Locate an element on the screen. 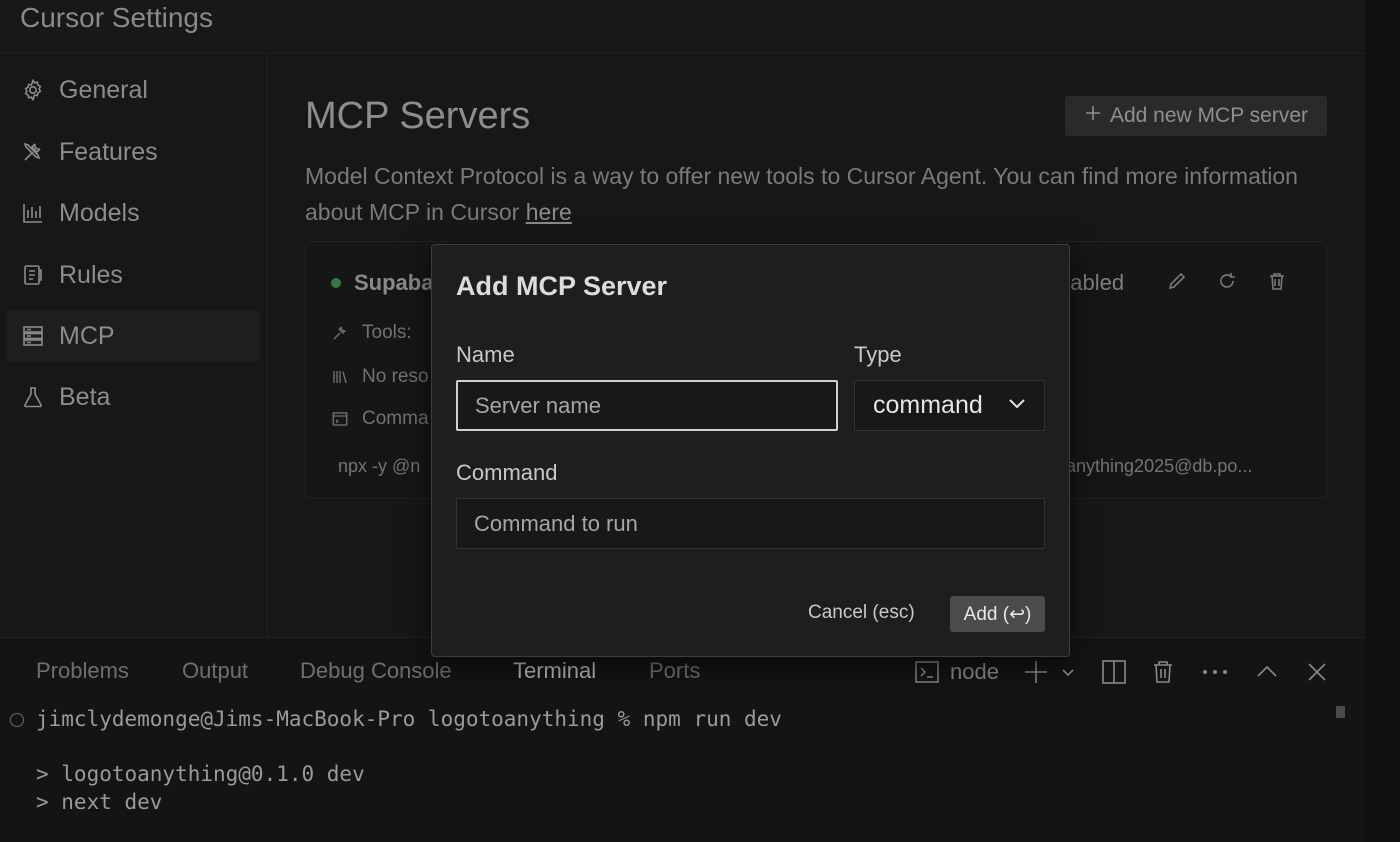 Image resolution: width=1400 pixels, height=842 pixels. edit-icon is located at coordinates (1177, 281).